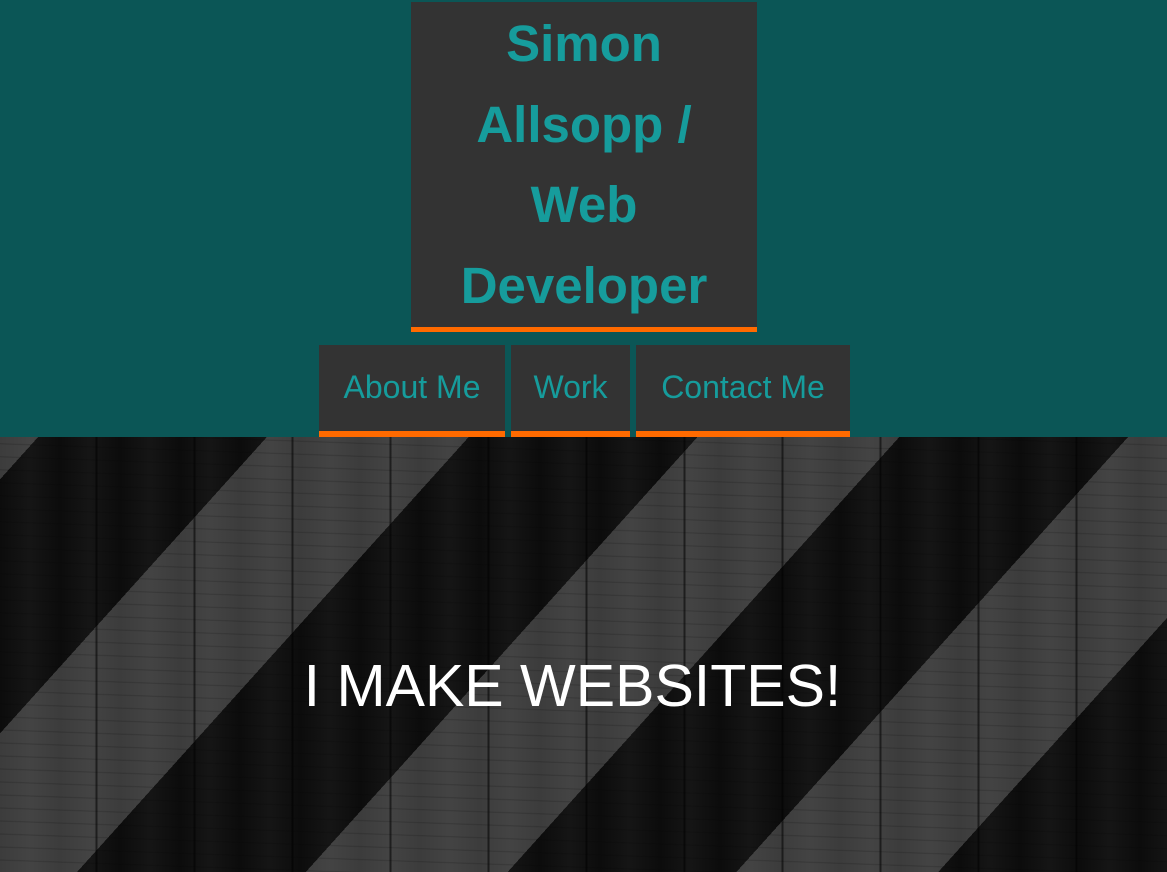 The height and width of the screenshot is (872, 1167). Describe the element at coordinates (584, 285) in the screenshot. I see `site-title-line: Developer` at that location.